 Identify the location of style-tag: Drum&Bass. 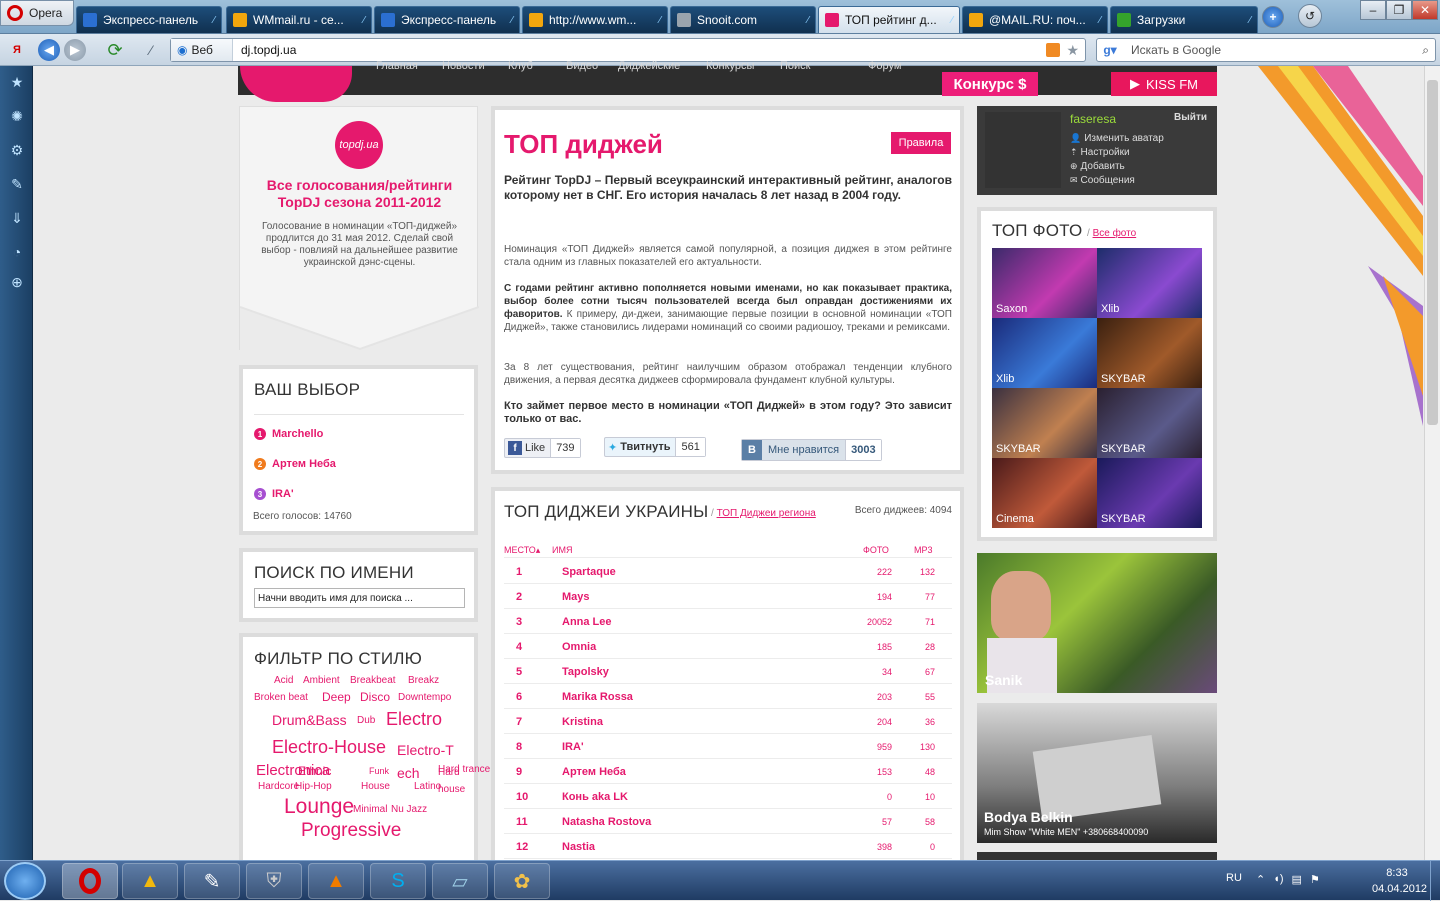
(309, 720).